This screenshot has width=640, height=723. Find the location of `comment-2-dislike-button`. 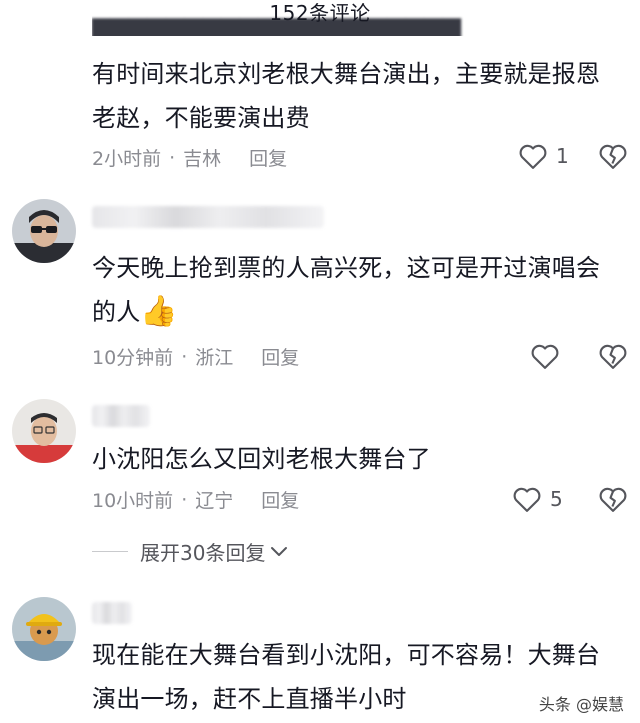

comment-2-dislike-button is located at coordinates (613, 358).